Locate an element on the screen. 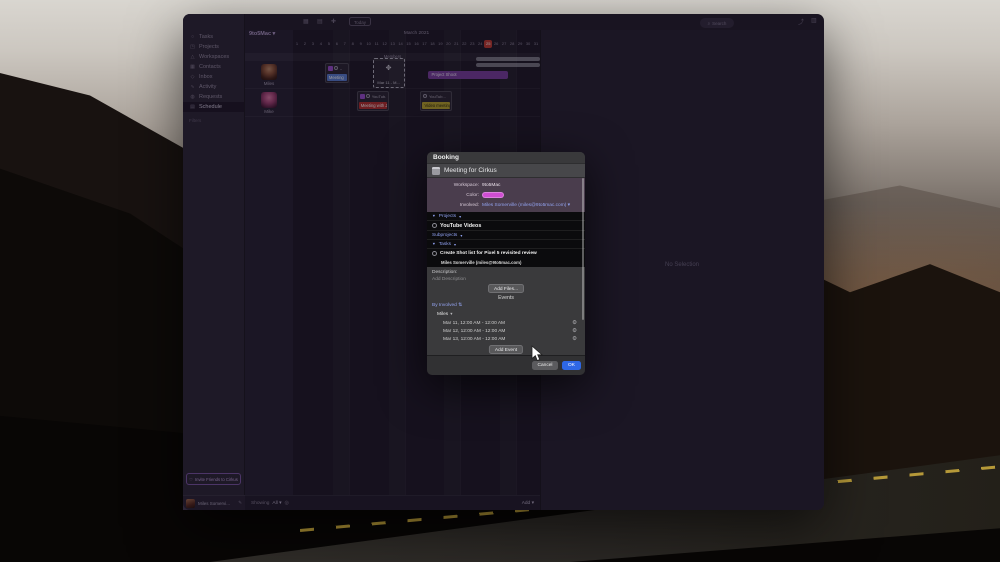 This screenshot has width=1000, height=562. day-16: 16 is located at coordinates (417, 44).